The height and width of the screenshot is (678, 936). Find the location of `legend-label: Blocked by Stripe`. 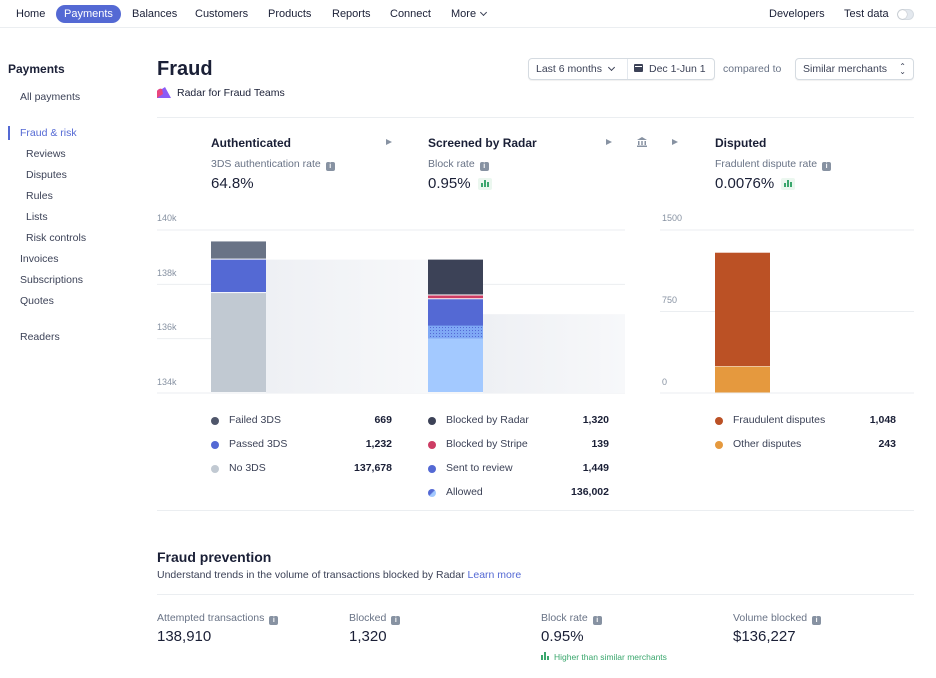

legend-label: Blocked by Stripe is located at coordinates (487, 444).